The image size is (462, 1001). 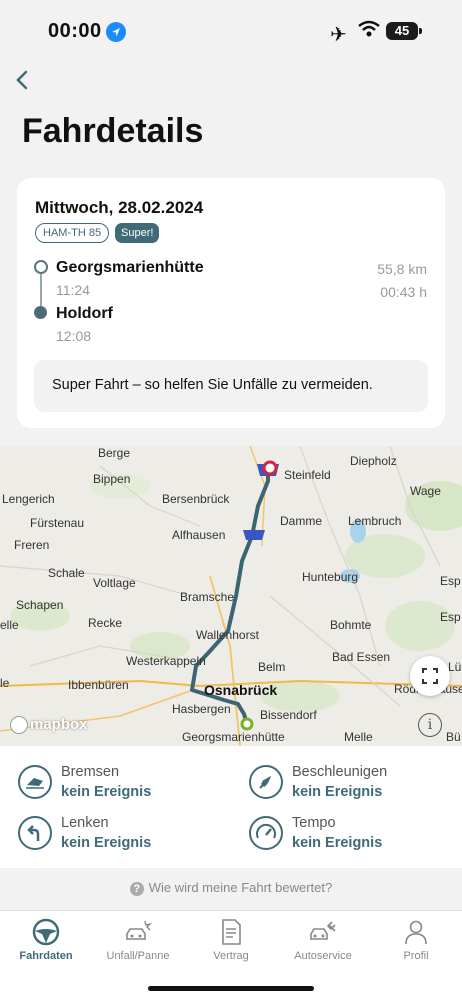 I want to click on map-label: Lengerich, so click(x=28, y=499).